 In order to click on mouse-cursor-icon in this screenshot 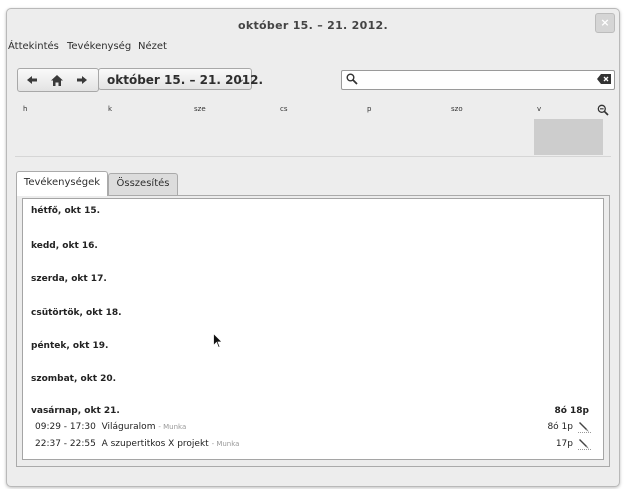, I will do `click(218, 341)`.